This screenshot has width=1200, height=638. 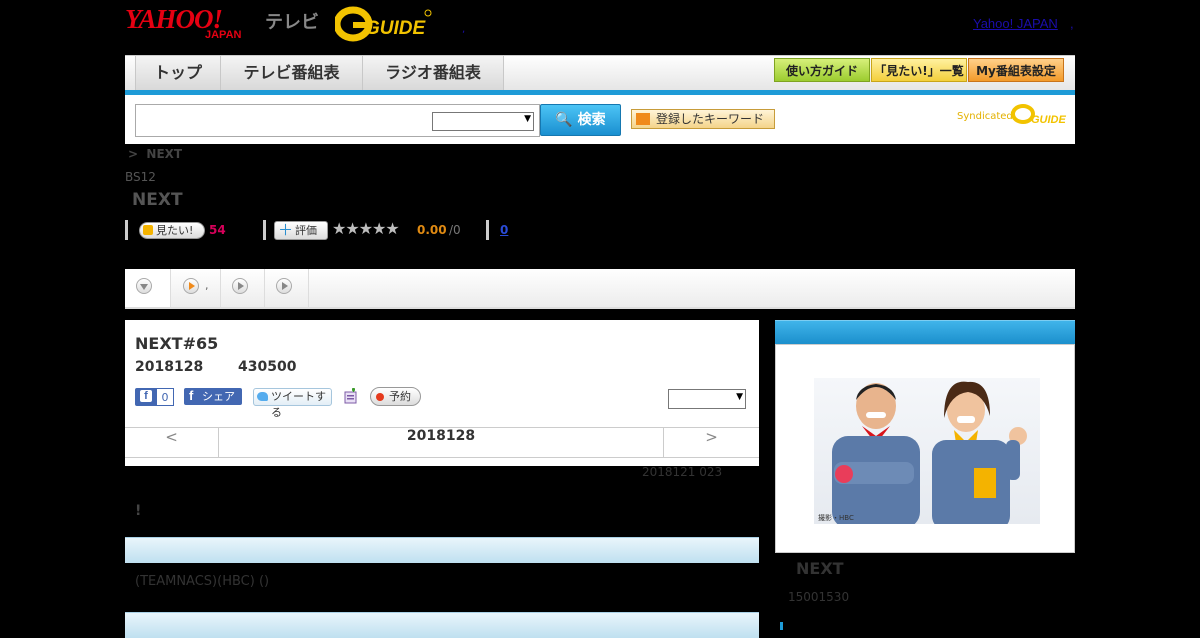 I want to click on plus-icon, so click(x=148, y=230).